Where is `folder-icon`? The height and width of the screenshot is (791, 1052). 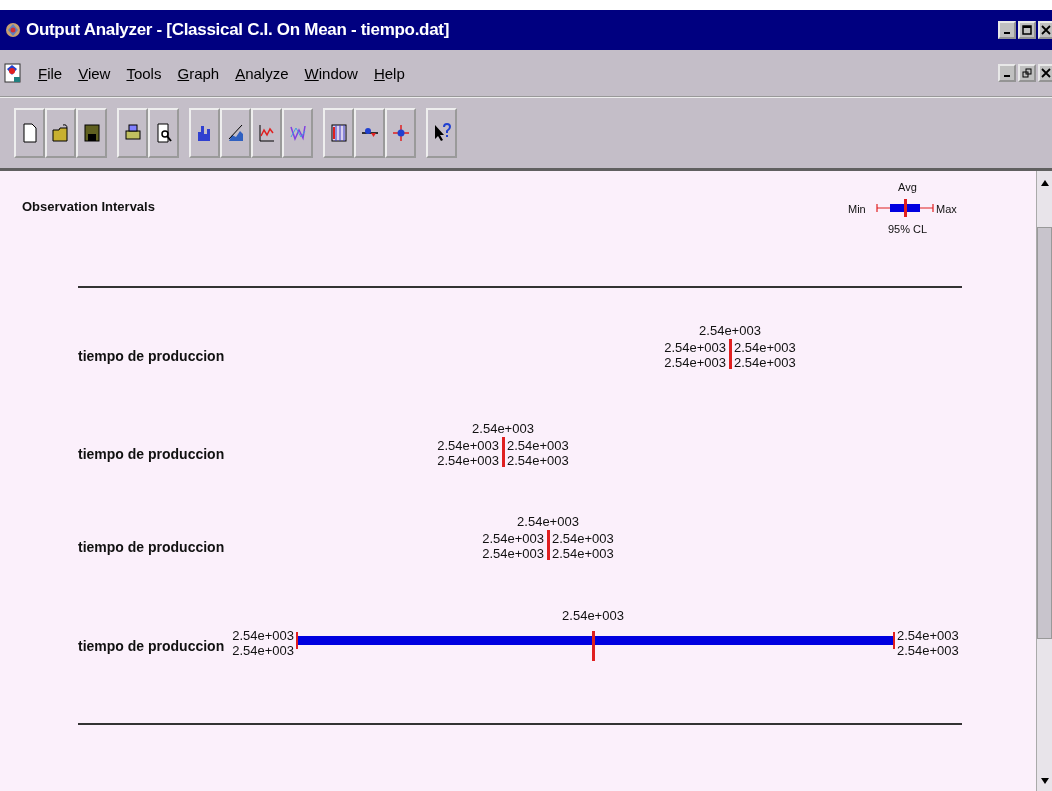
folder-icon is located at coordinates (60, 133).